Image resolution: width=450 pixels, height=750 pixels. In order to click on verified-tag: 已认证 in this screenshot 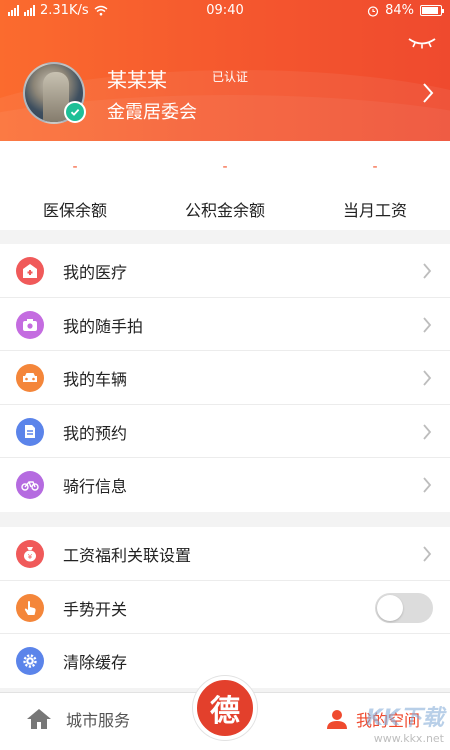, I will do `click(230, 77)`.